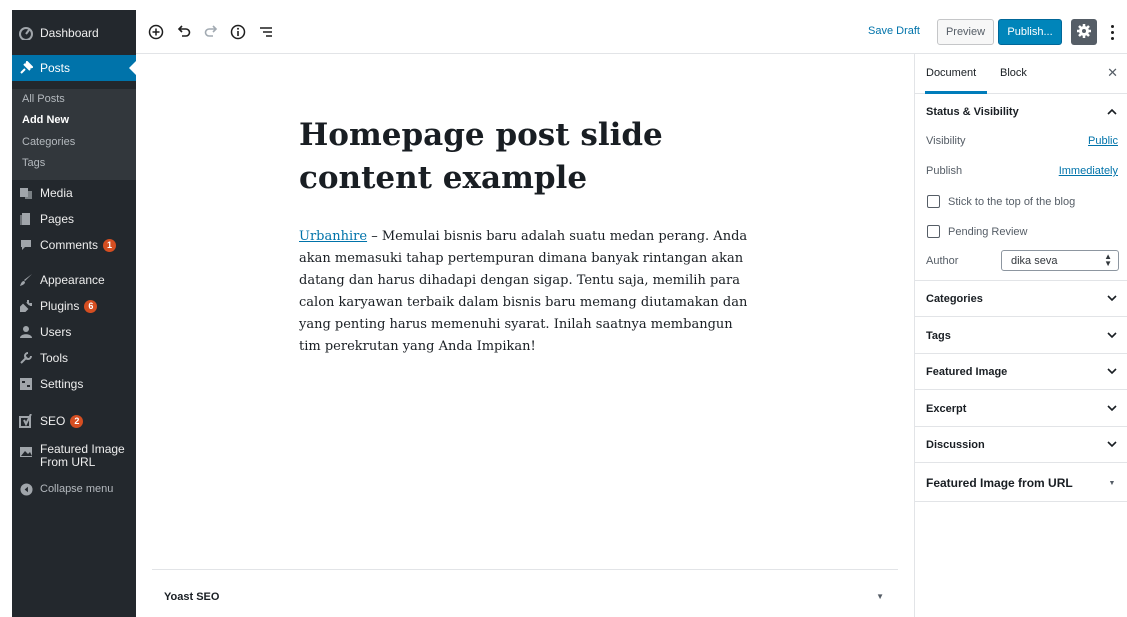 This screenshot has width=1127, height=617. Describe the element at coordinates (1103, 141) in the screenshot. I see `visibility-value-link: Public` at that location.